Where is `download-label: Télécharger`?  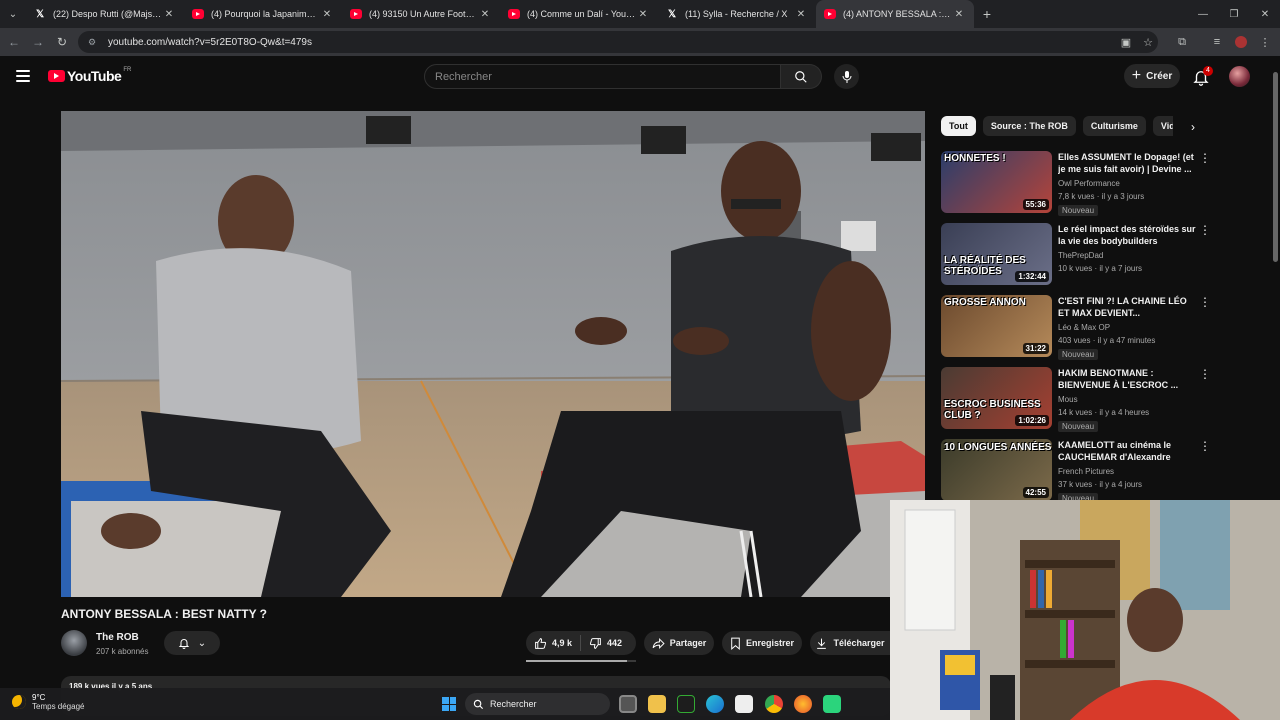 download-label: Télécharger is located at coordinates (859, 643).